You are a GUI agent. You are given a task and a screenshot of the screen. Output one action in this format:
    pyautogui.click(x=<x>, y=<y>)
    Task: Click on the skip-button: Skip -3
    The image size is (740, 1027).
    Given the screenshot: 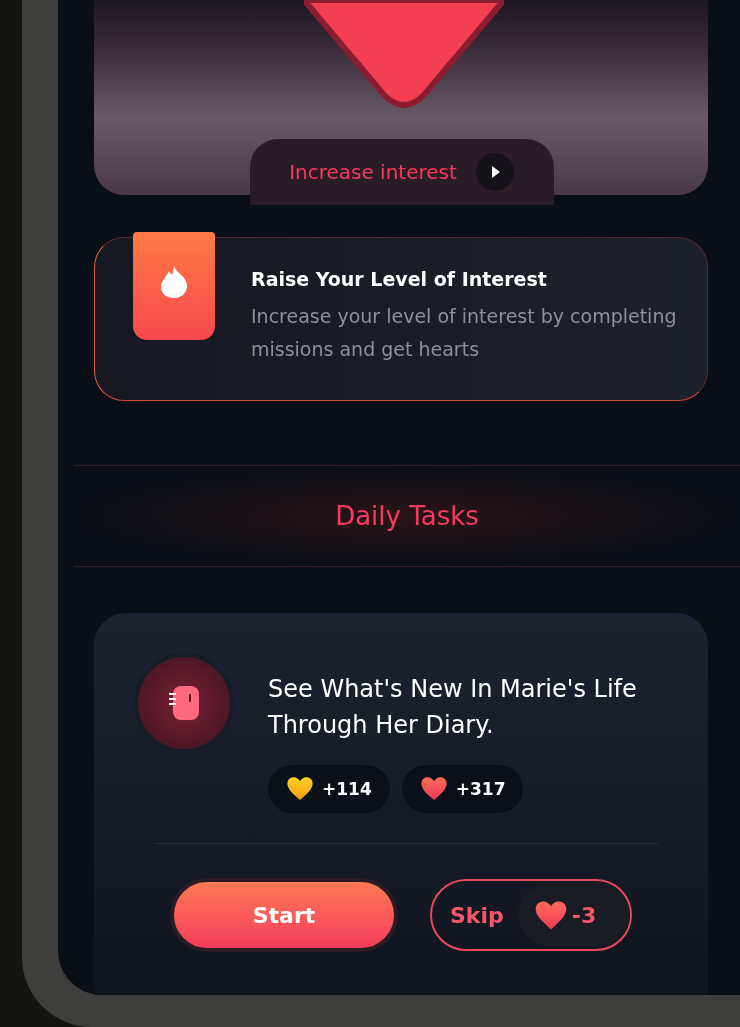 What is the action you would take?
    pyautogui.click(x=531, y=915)
    